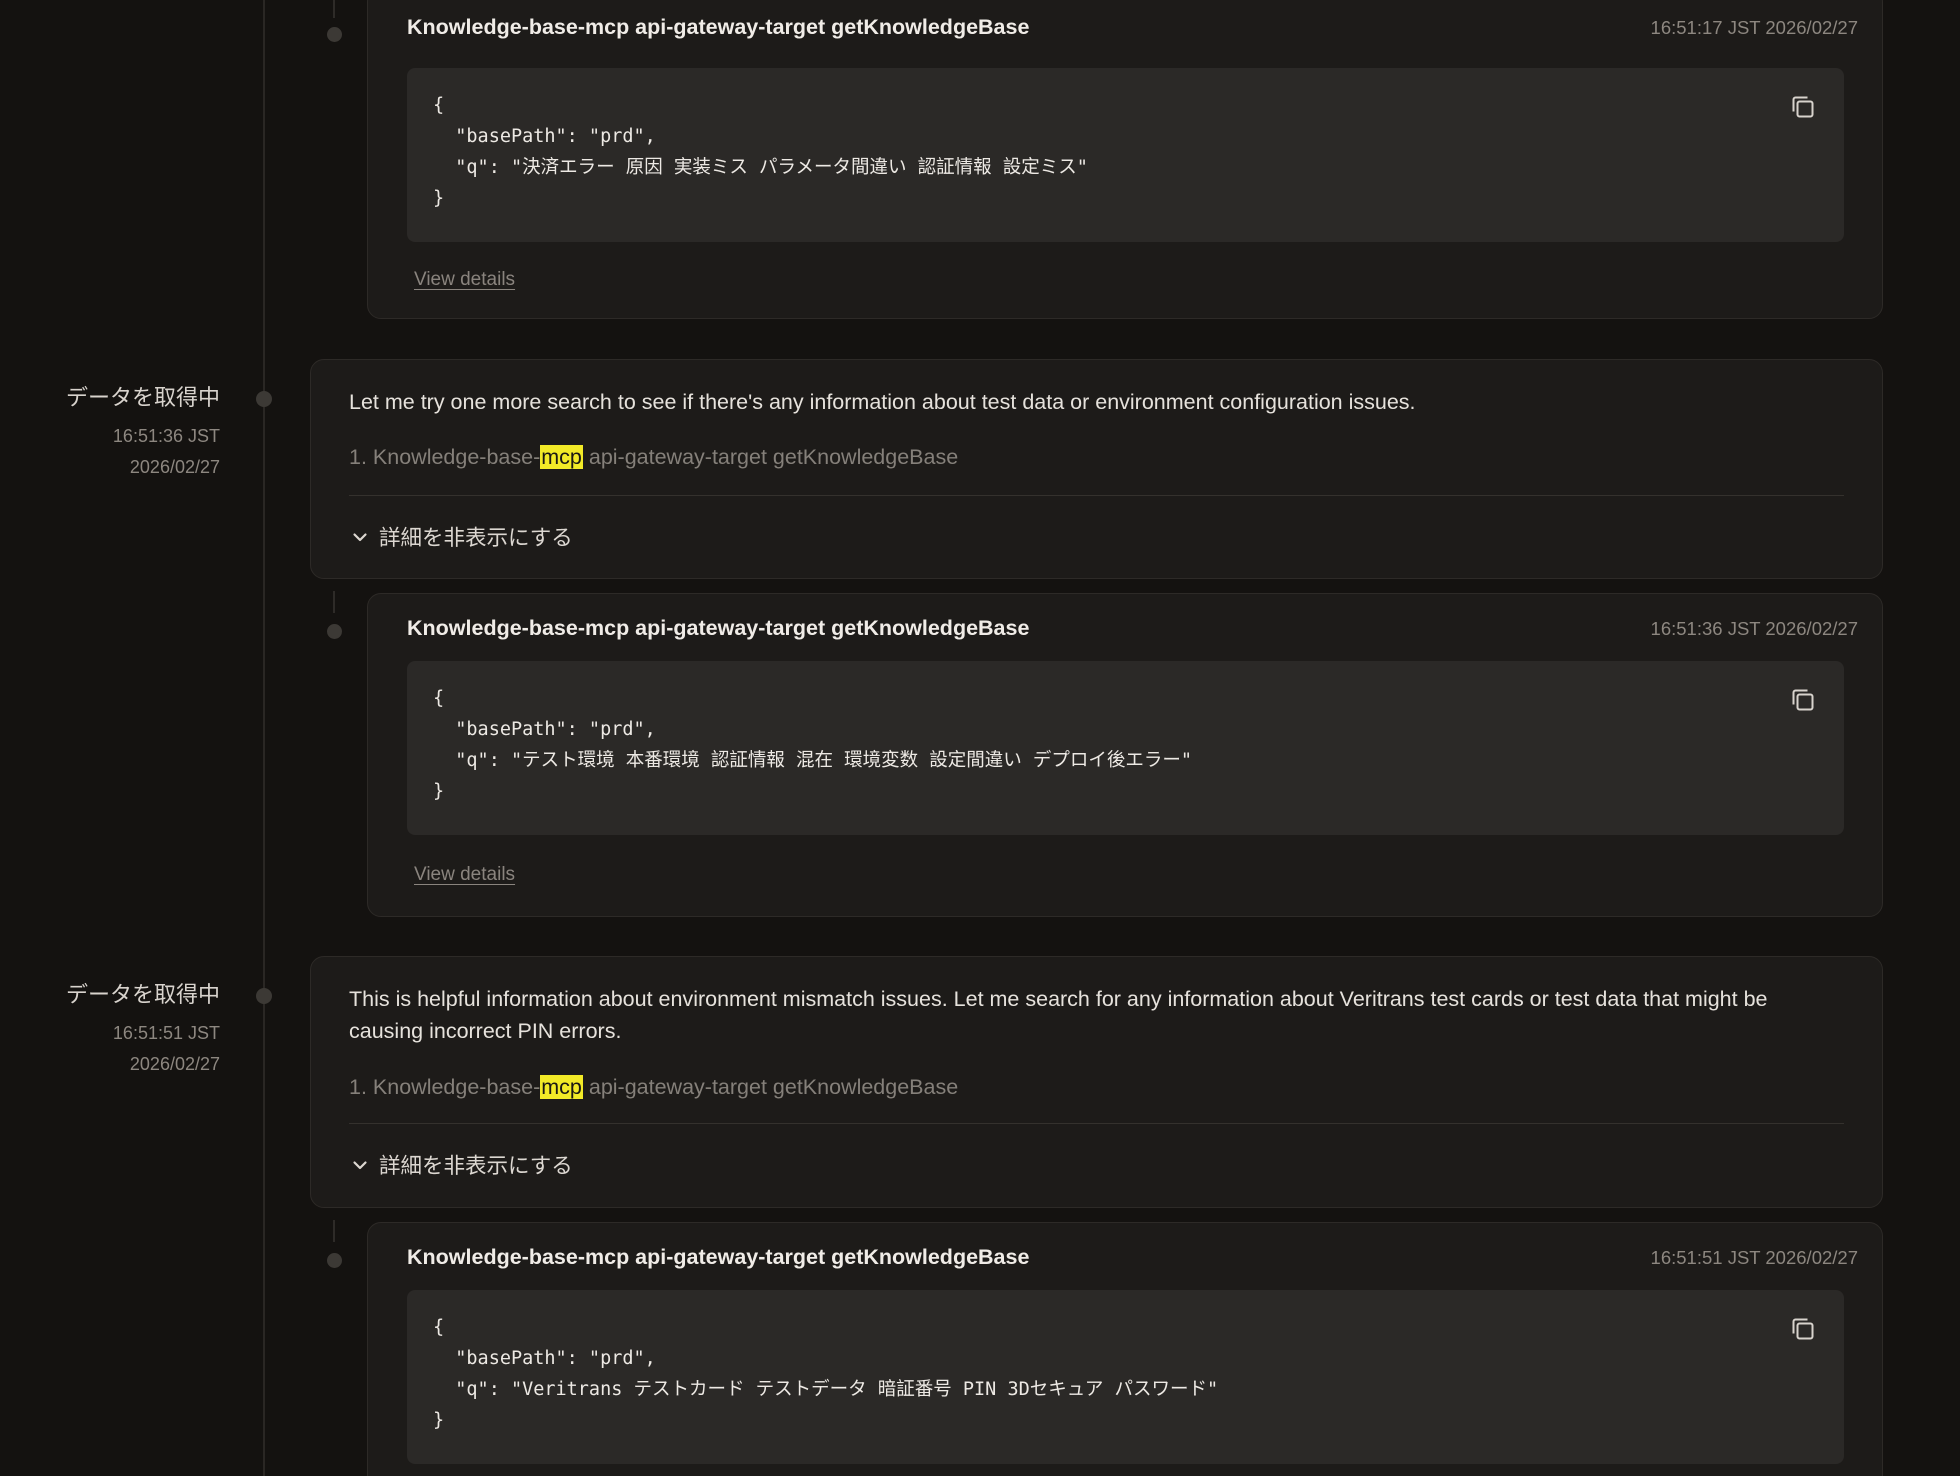 This screenshot has height=1476, width=1960. What do you see at coordinates (166, 436) in the screenshot?
I see `step-time-clock: 16:51:36 JST` at bounding box center [166, 436].